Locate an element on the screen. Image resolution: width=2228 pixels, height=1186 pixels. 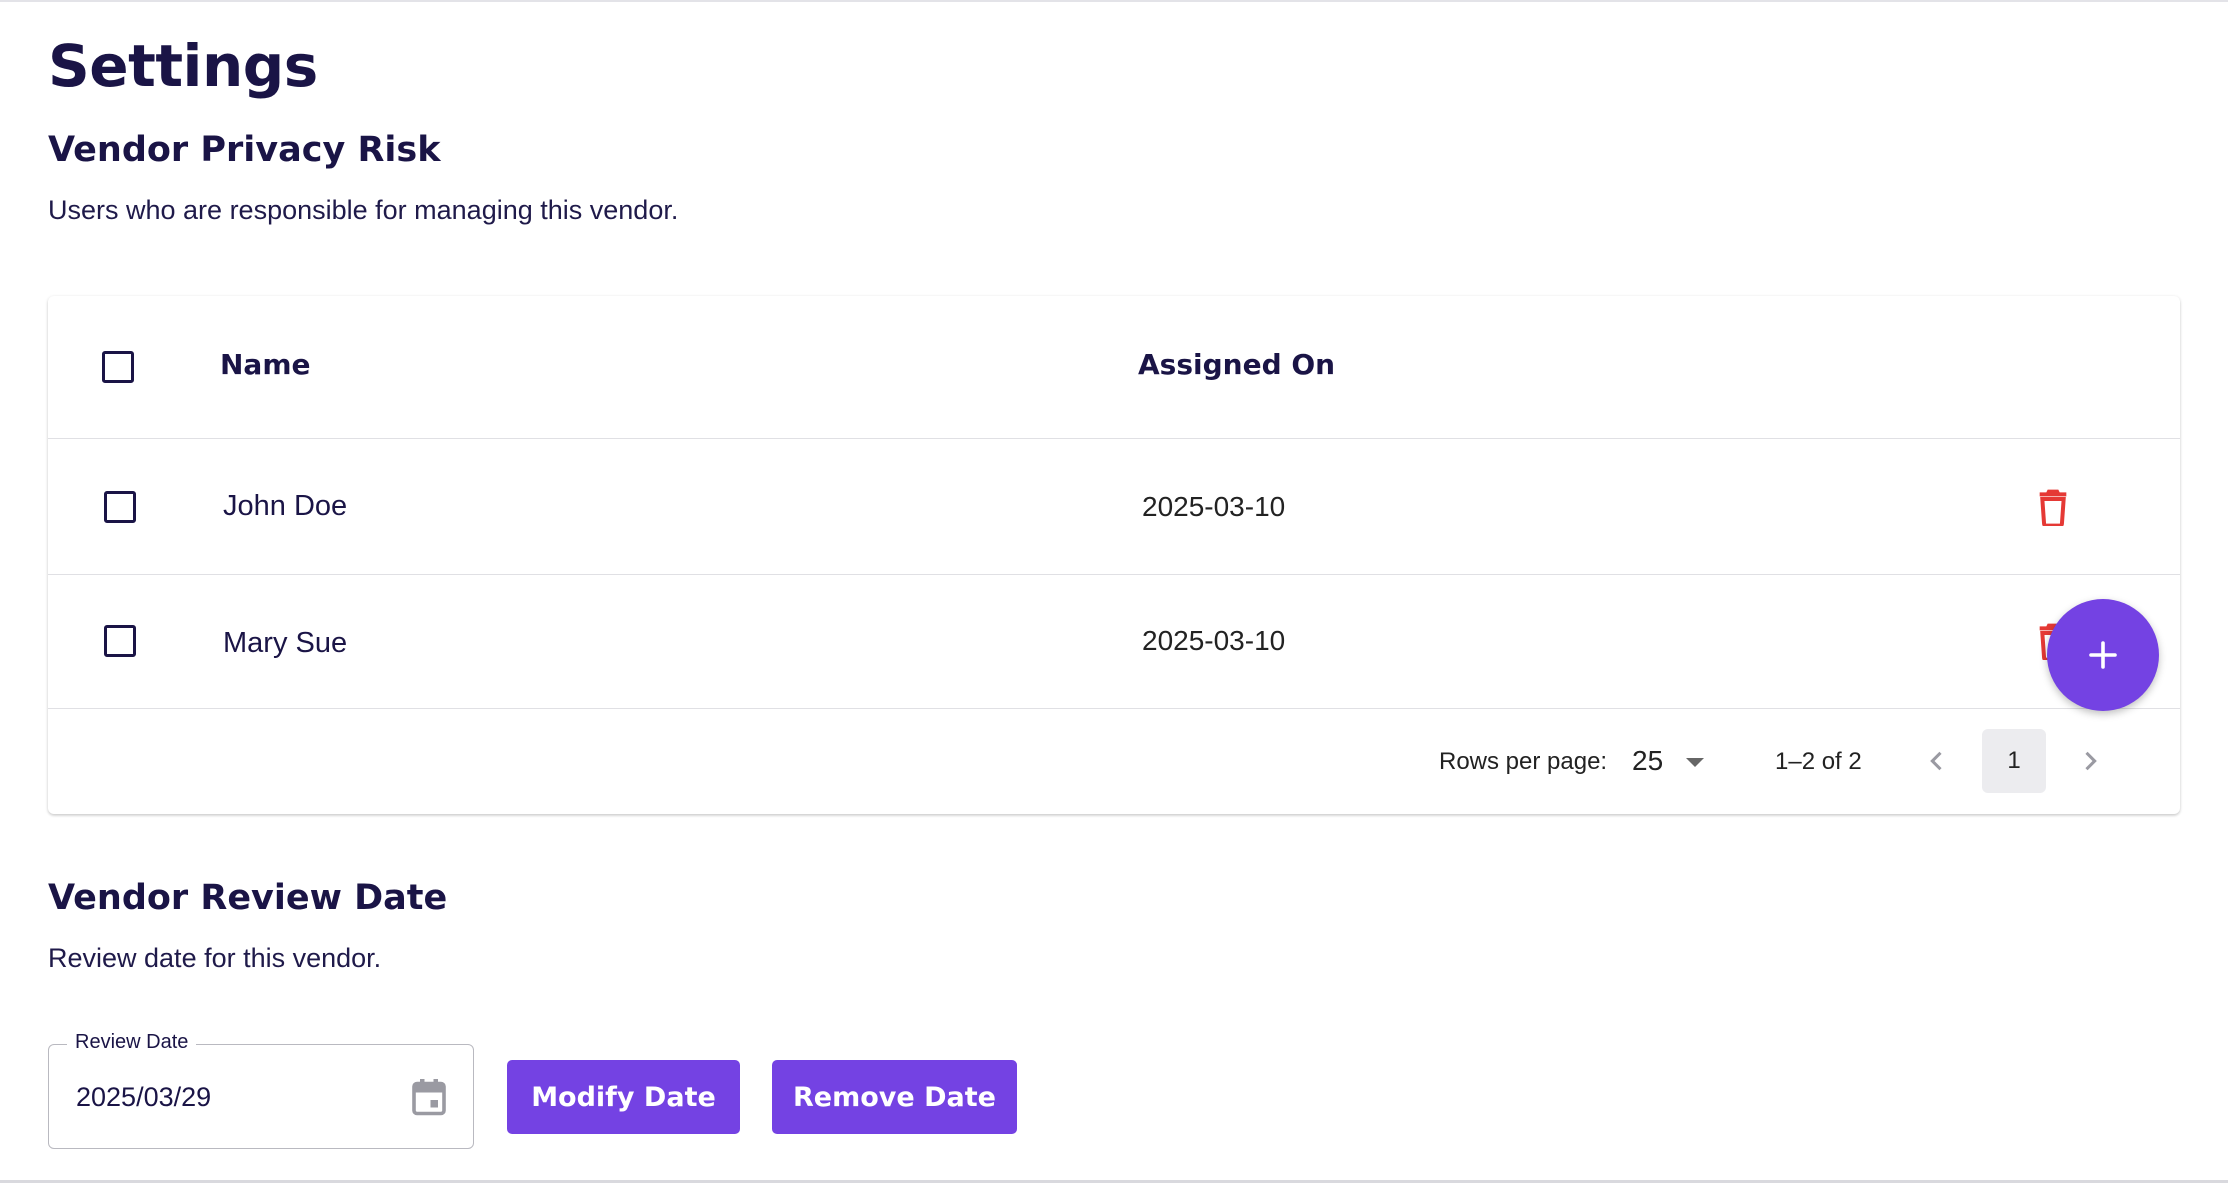
calendar-icon is located at coordinates (429, 1097).